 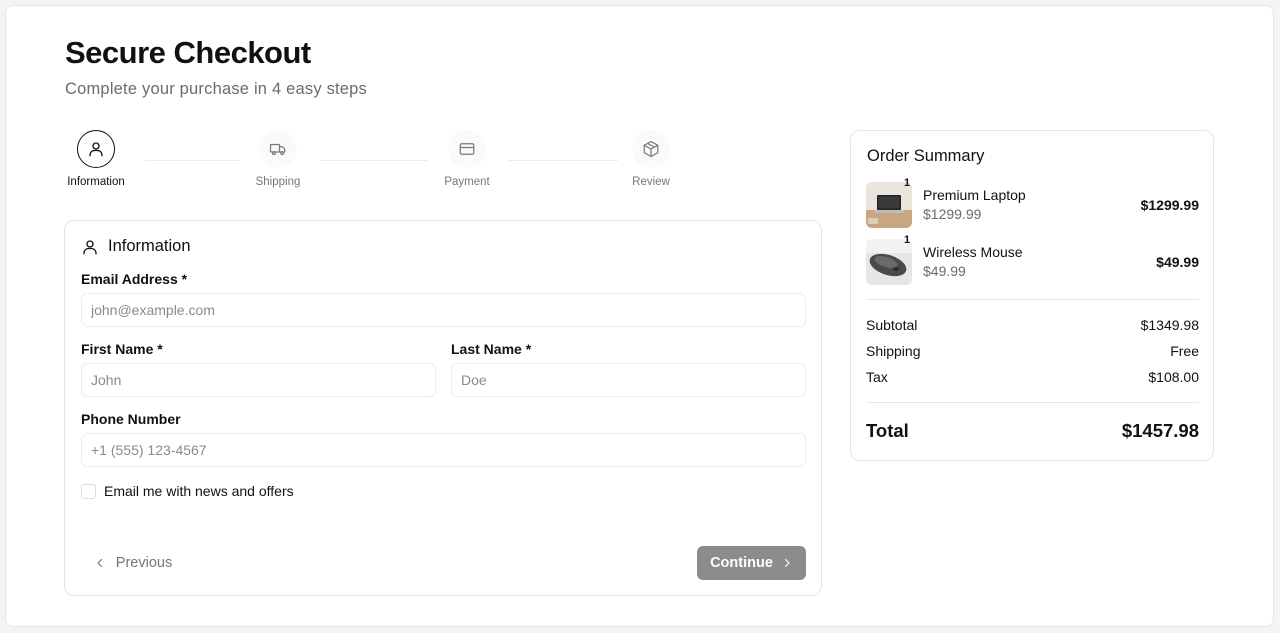 What do you see at coordinates (144, 563) in the screenshot?
I see `previous-button-label: Previous` at bounding box center [144, 563].